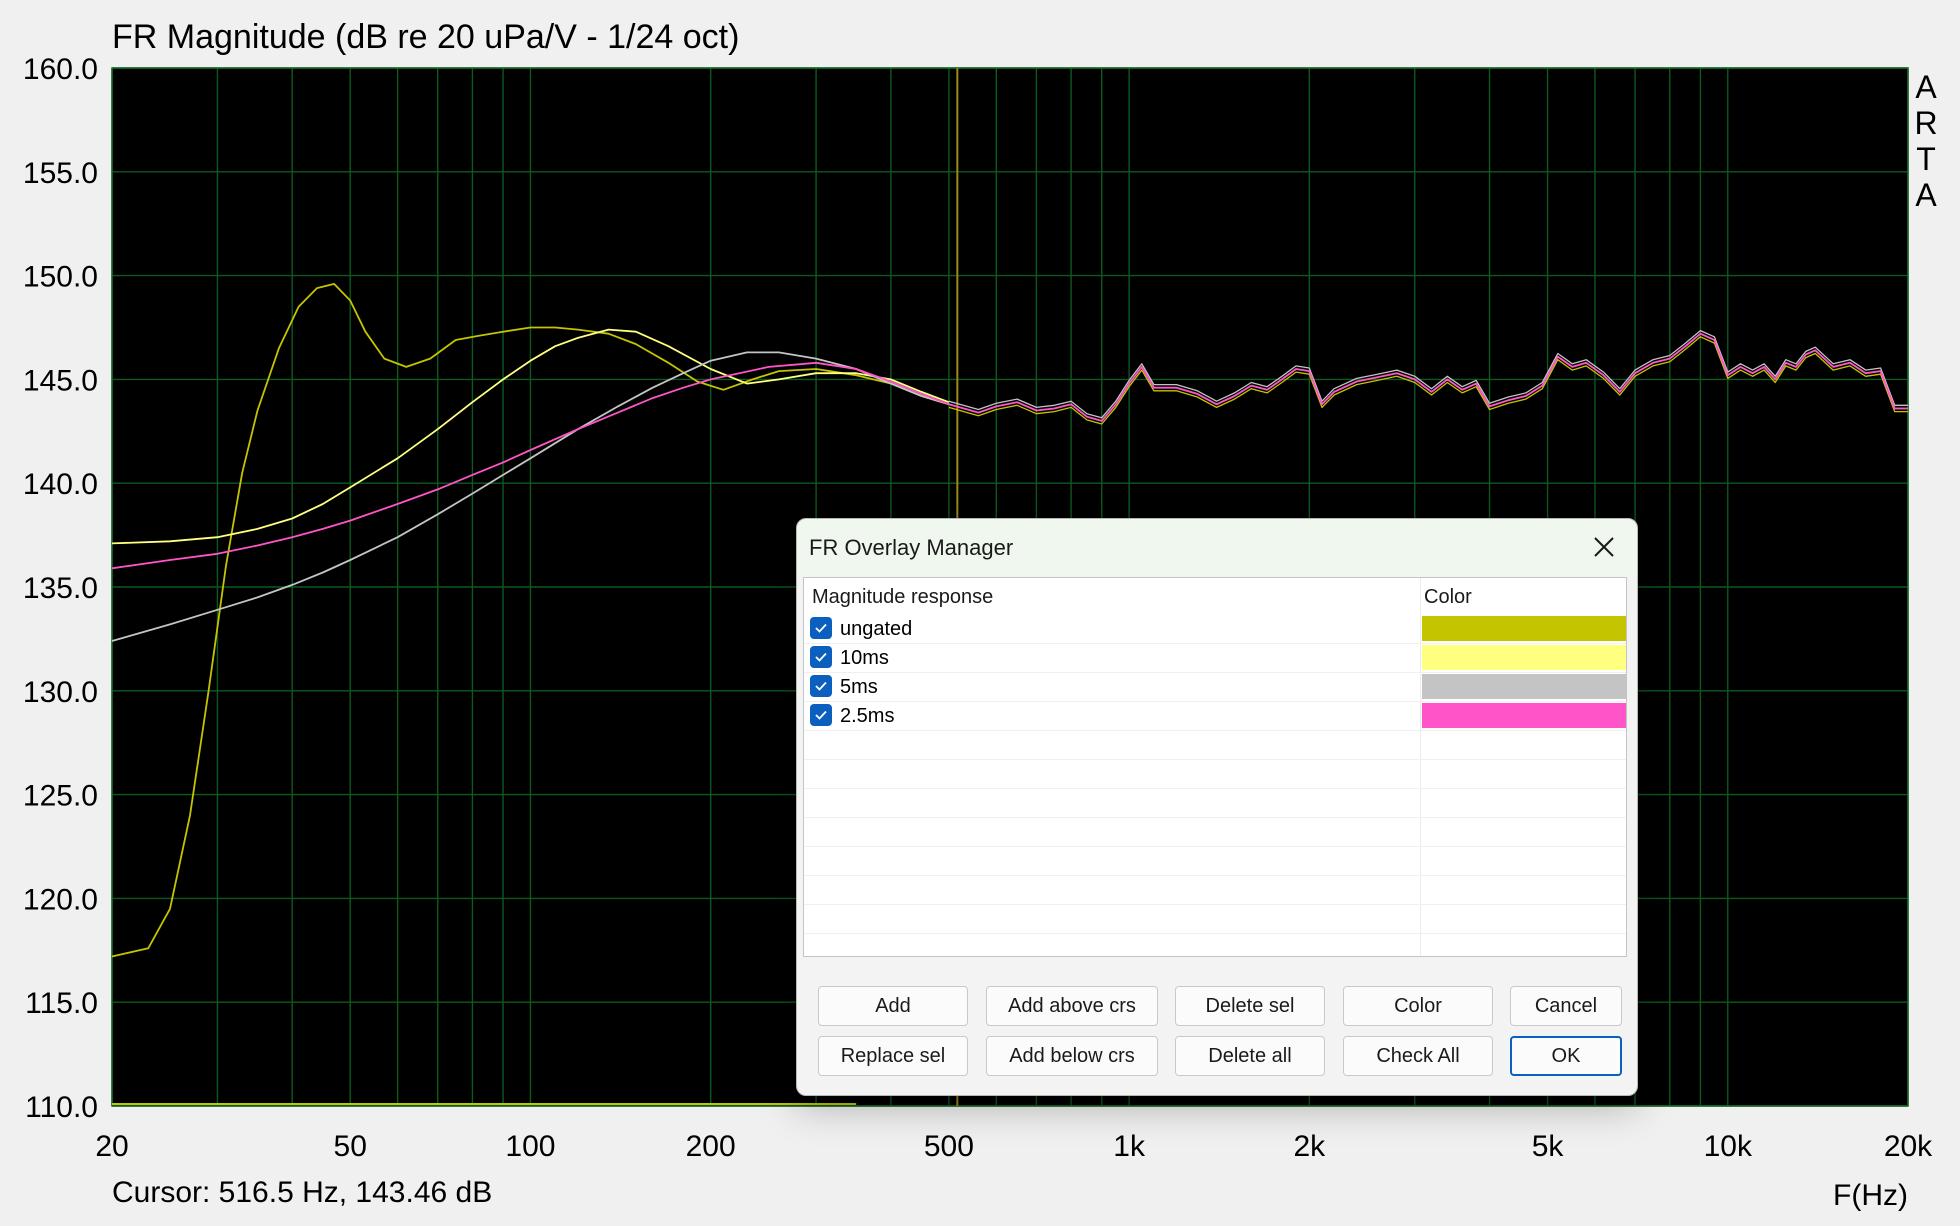  I want to click on y-tick-label: 125.0, so click(60, 796).